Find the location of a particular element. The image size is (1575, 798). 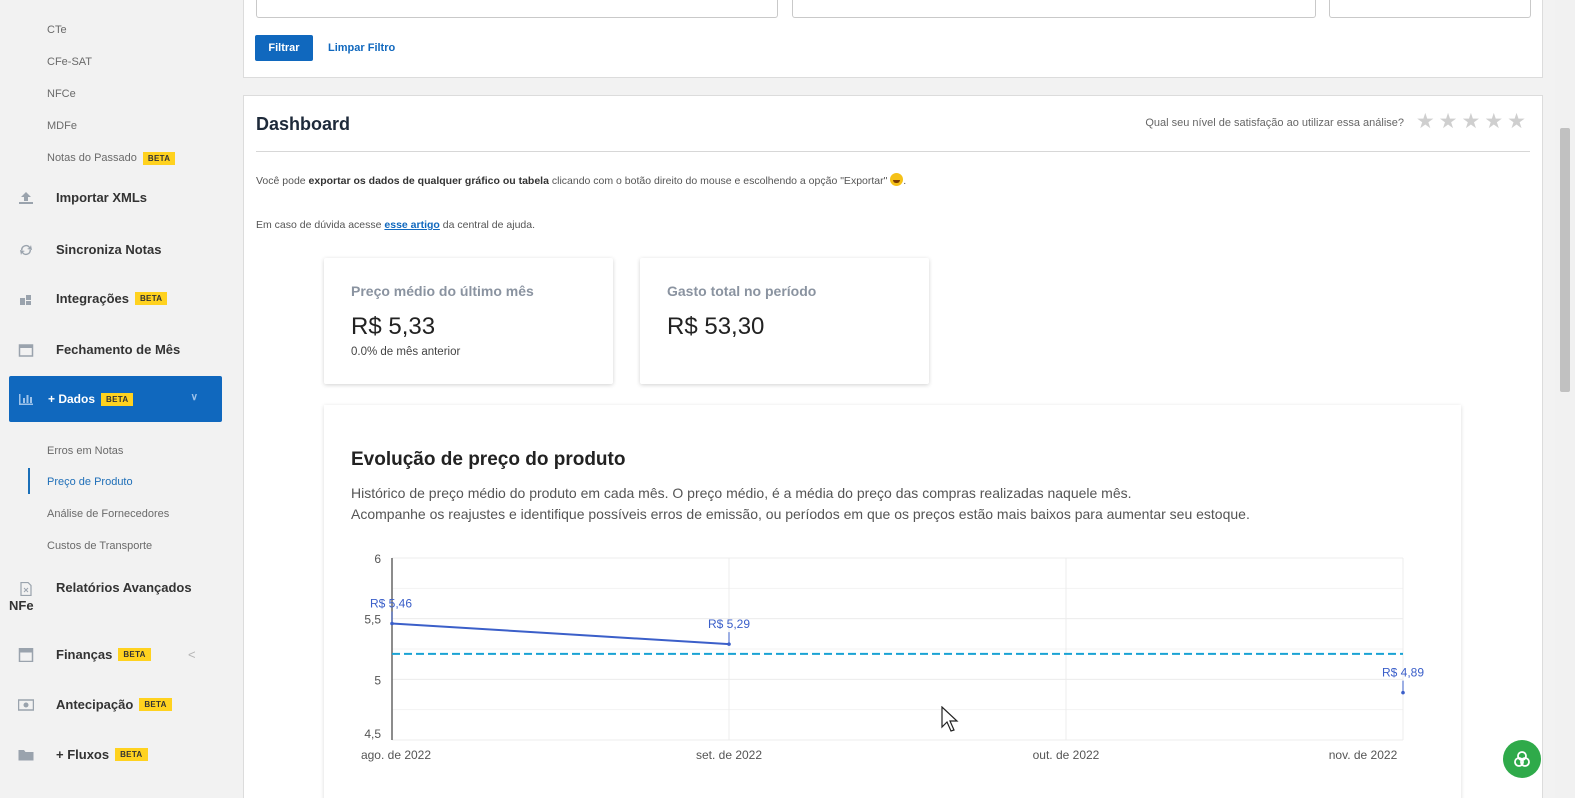

sidebar-item-label-nfe: NFe is located at coordinates (21, 605).